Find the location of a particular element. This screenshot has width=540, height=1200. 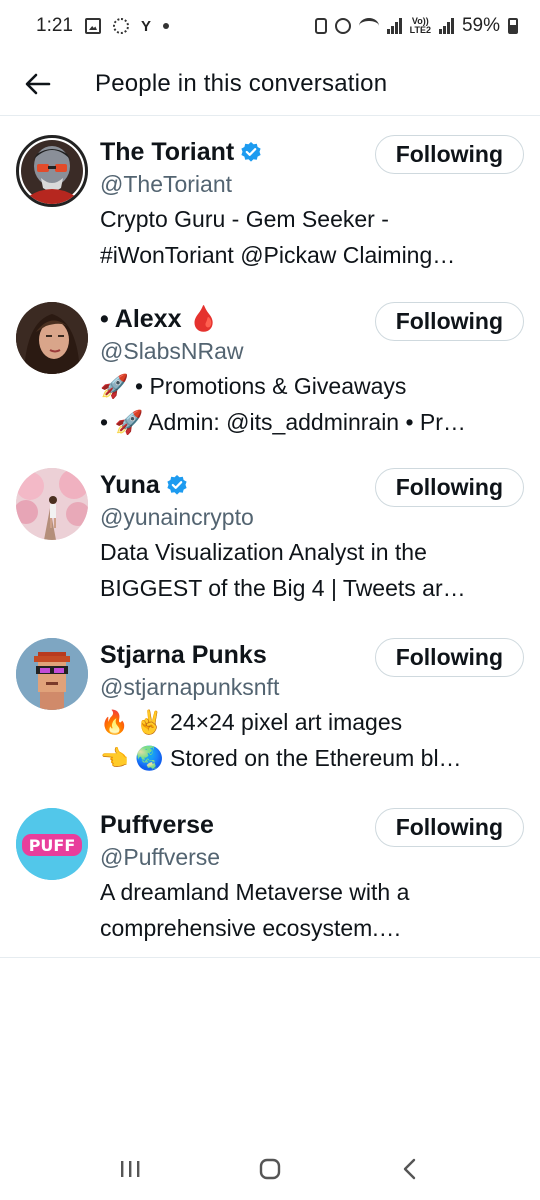

back-icon is located at coordinates (409, 1169).